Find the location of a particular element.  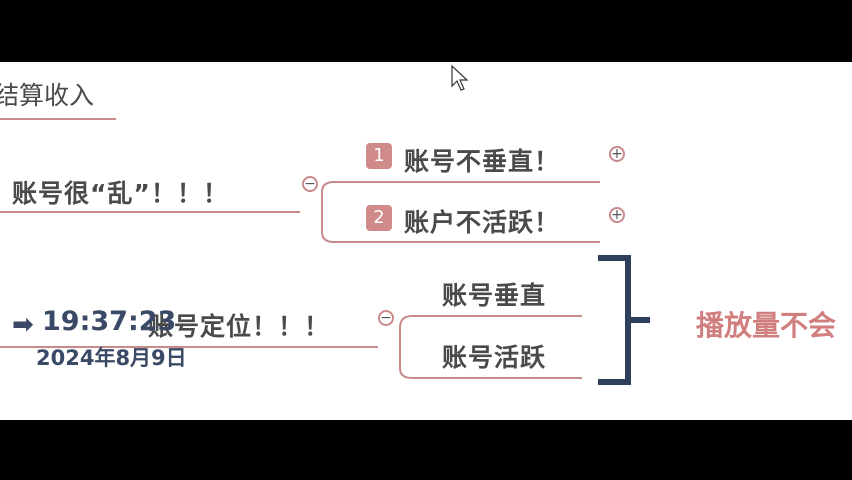

heading-label: 结算收入 is located at coordinates (47, 95).